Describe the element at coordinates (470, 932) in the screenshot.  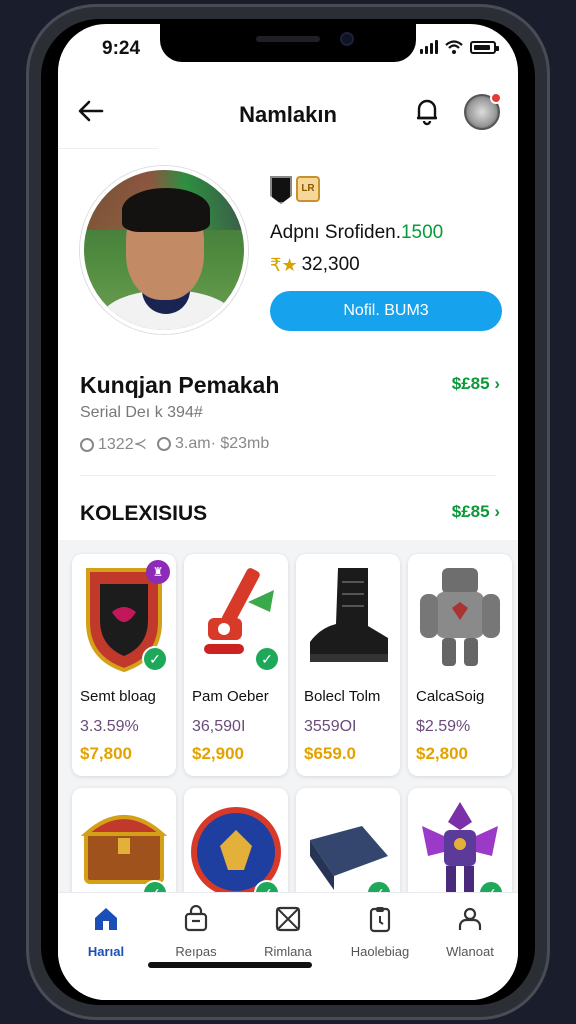
I see `nav-item-profile: Wlanoat` at that location.